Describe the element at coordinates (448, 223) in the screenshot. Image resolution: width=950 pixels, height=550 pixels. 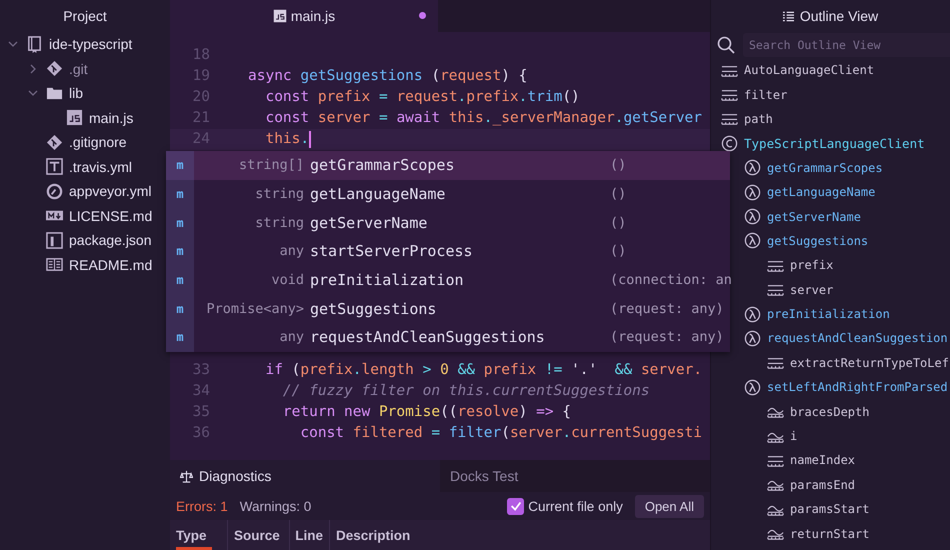
I see `suggestion-item: m string getServerName ()` at that location.